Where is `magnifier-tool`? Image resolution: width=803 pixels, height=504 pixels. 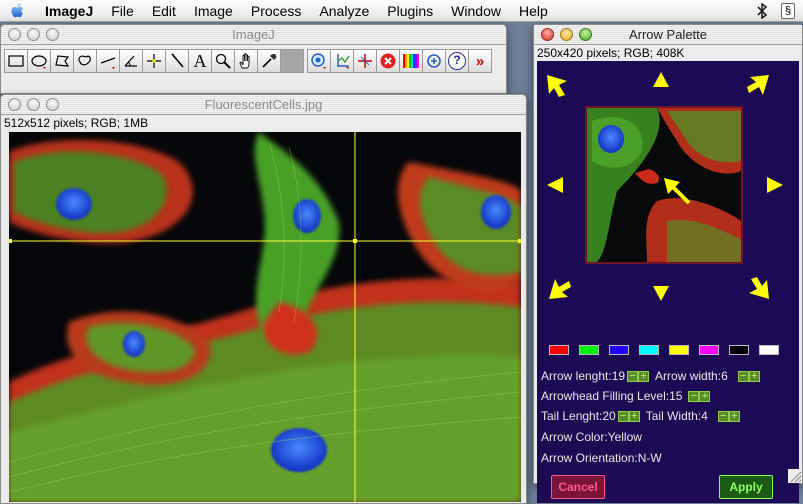
magnifier-tool is located at coordinates (223, 61).